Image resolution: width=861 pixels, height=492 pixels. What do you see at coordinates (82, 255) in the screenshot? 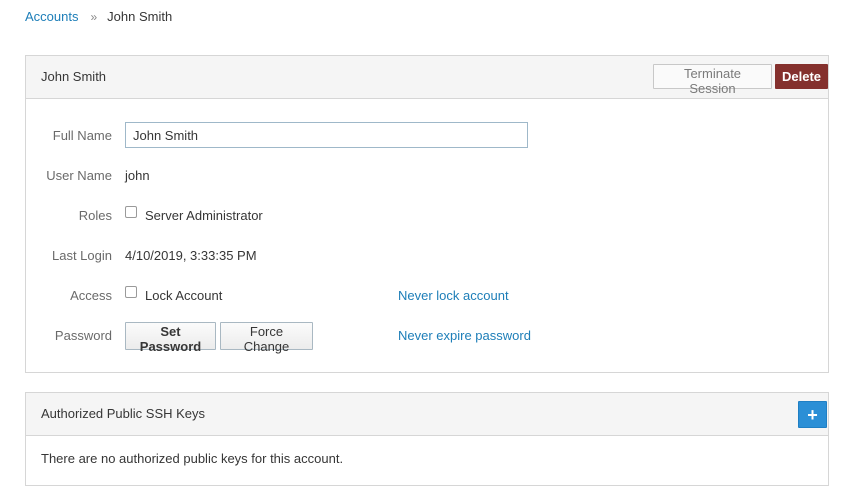
I see `last-login-label: Last Login` at bounding box center [82, 255].